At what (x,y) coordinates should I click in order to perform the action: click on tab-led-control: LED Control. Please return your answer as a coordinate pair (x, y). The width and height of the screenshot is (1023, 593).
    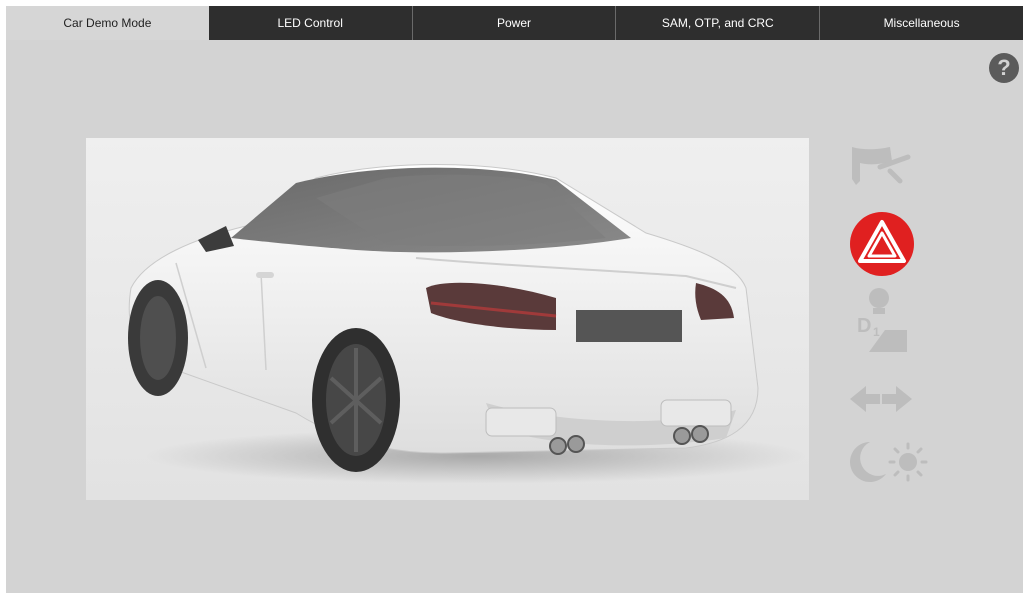
    Looking at the image, I should click on (310, 23).